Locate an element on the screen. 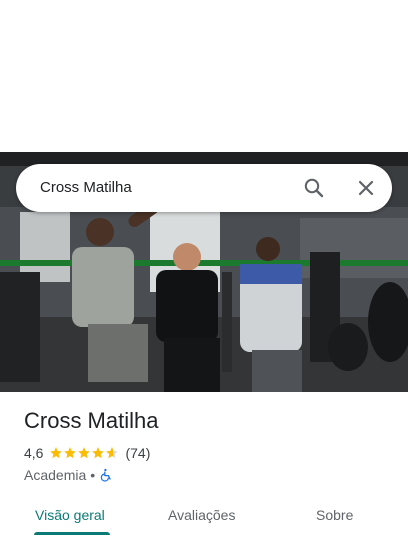 This screenshot has height=544, width=408. category-row: Academia • is located at coordinates (68, 475).